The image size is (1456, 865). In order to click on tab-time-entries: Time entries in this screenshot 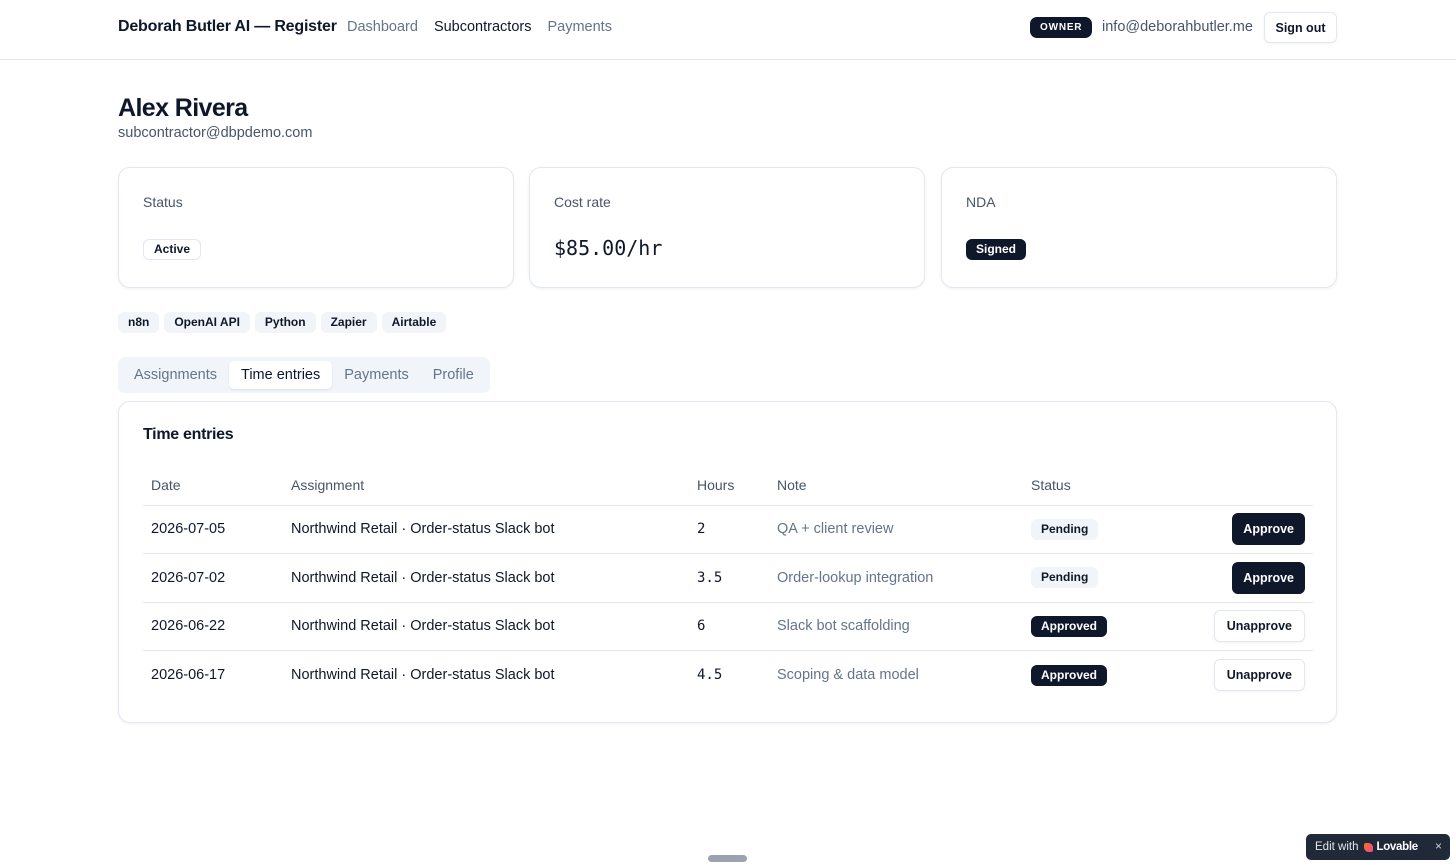, I will do `click(281, 375)`.